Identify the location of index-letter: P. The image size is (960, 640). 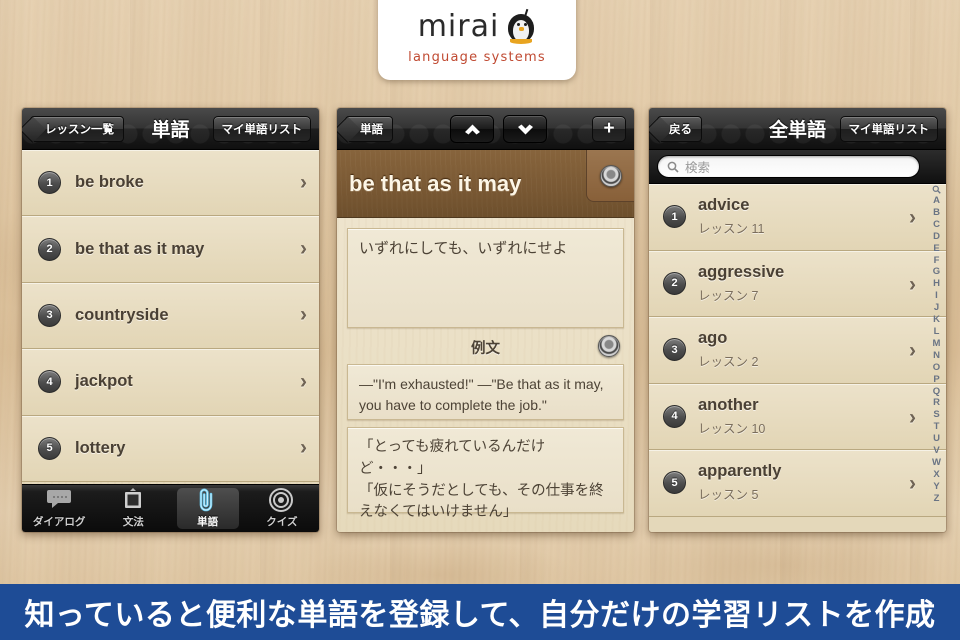
(936, 380).